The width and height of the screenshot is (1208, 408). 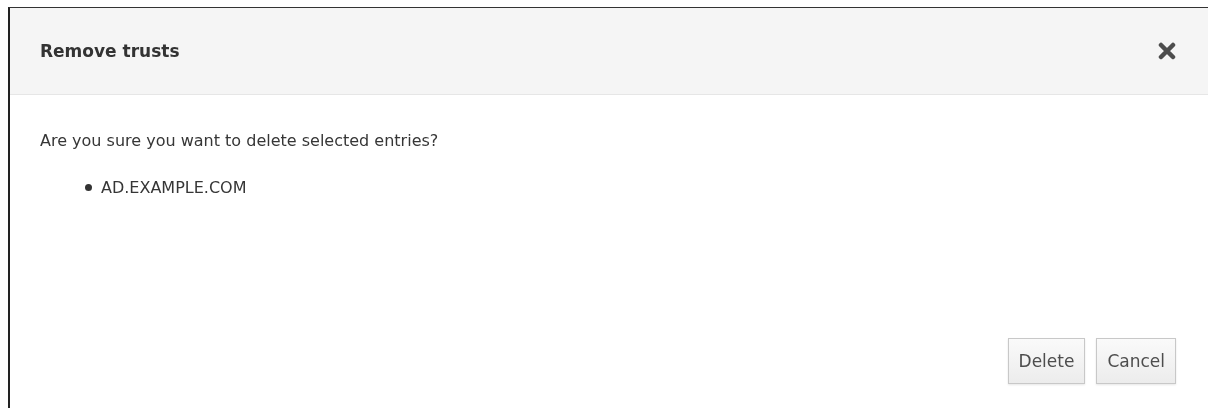 I want to click on bullet-icon, so click(x=88, y=187).